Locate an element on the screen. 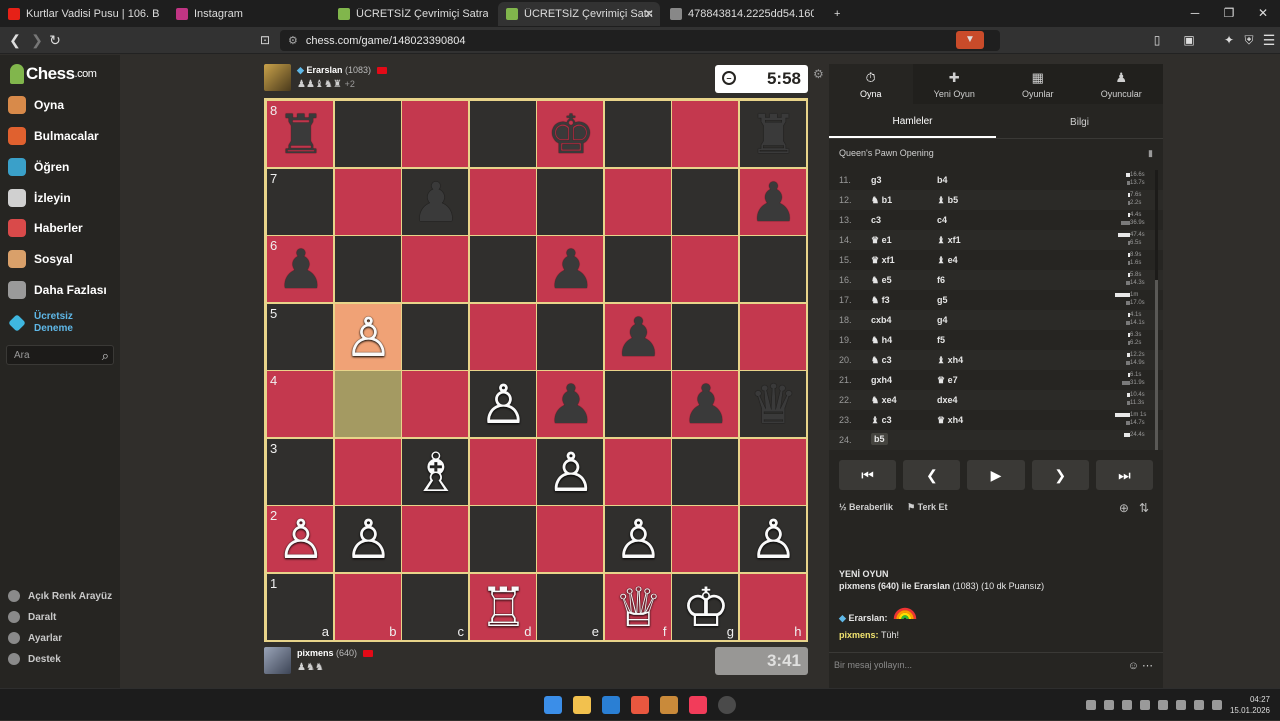  white-move: b5 is located at coordinates (879, 439).